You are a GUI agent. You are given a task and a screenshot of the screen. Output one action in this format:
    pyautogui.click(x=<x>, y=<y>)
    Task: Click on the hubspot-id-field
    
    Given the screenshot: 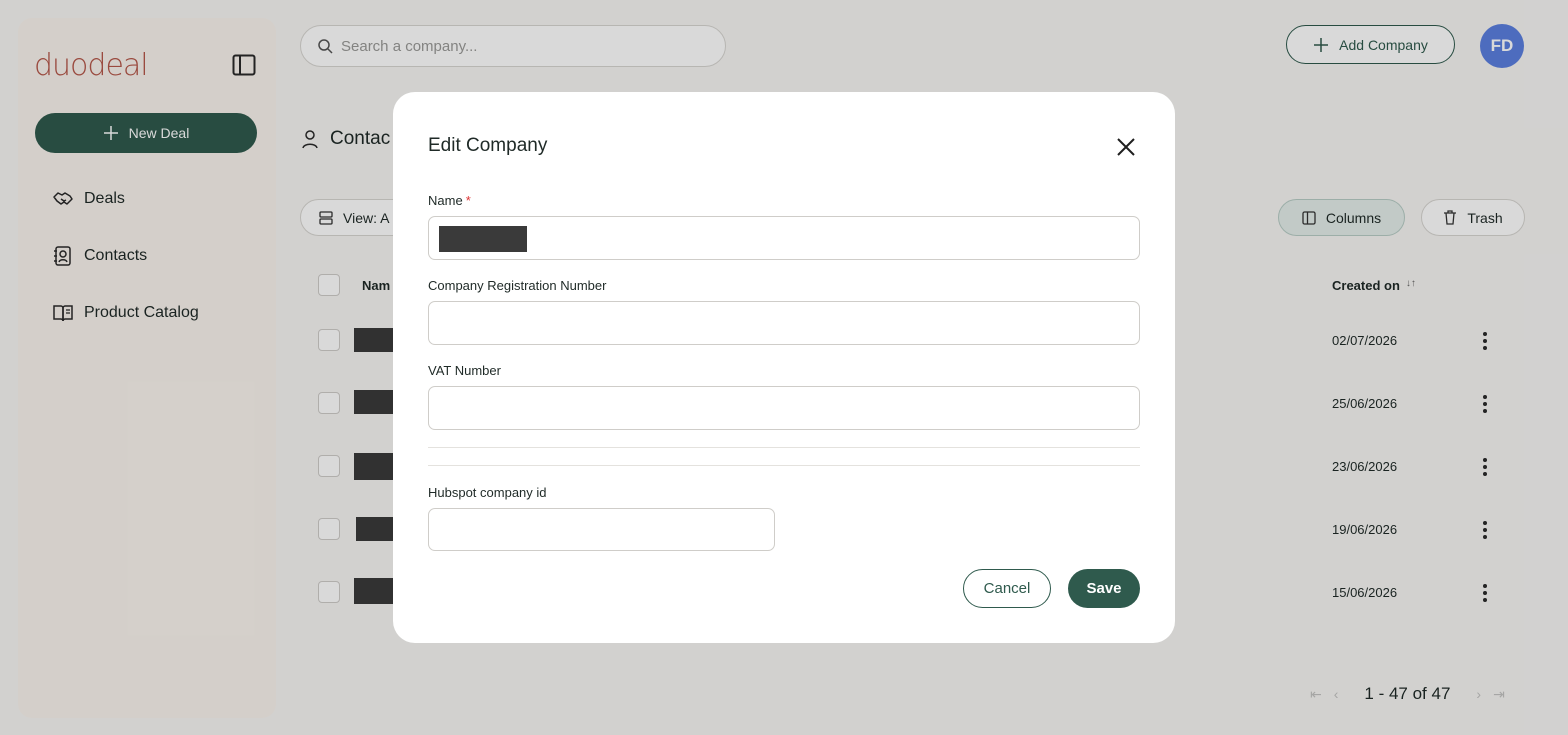 What is the action you would take?
    pyautogui.click(x=601, y=529)
    